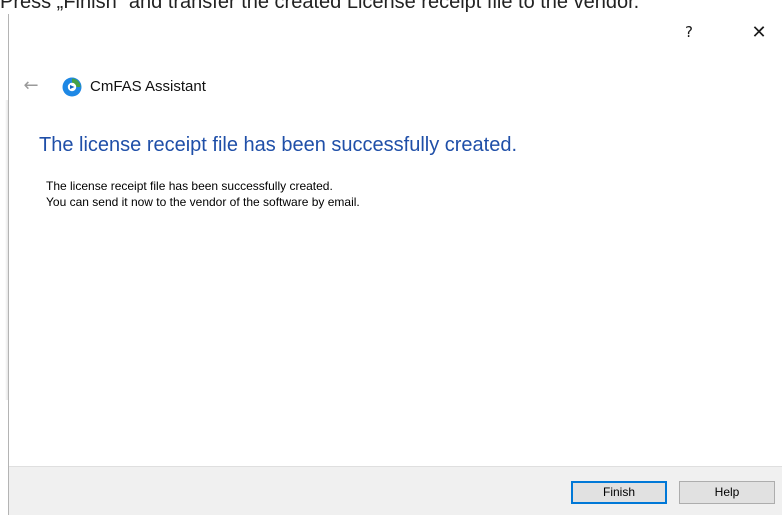  Describe the element at coordinates (72, 87) in the screenshot. I see `cmfas-app-icon` at that location.